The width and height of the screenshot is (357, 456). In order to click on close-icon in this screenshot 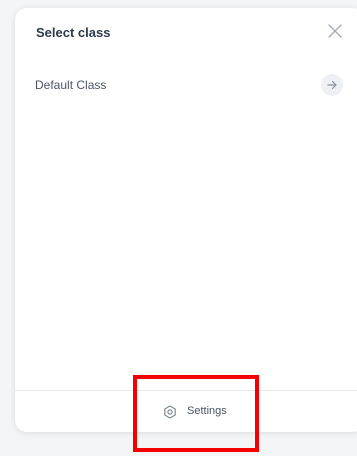, I will do `click(335, 31)`.